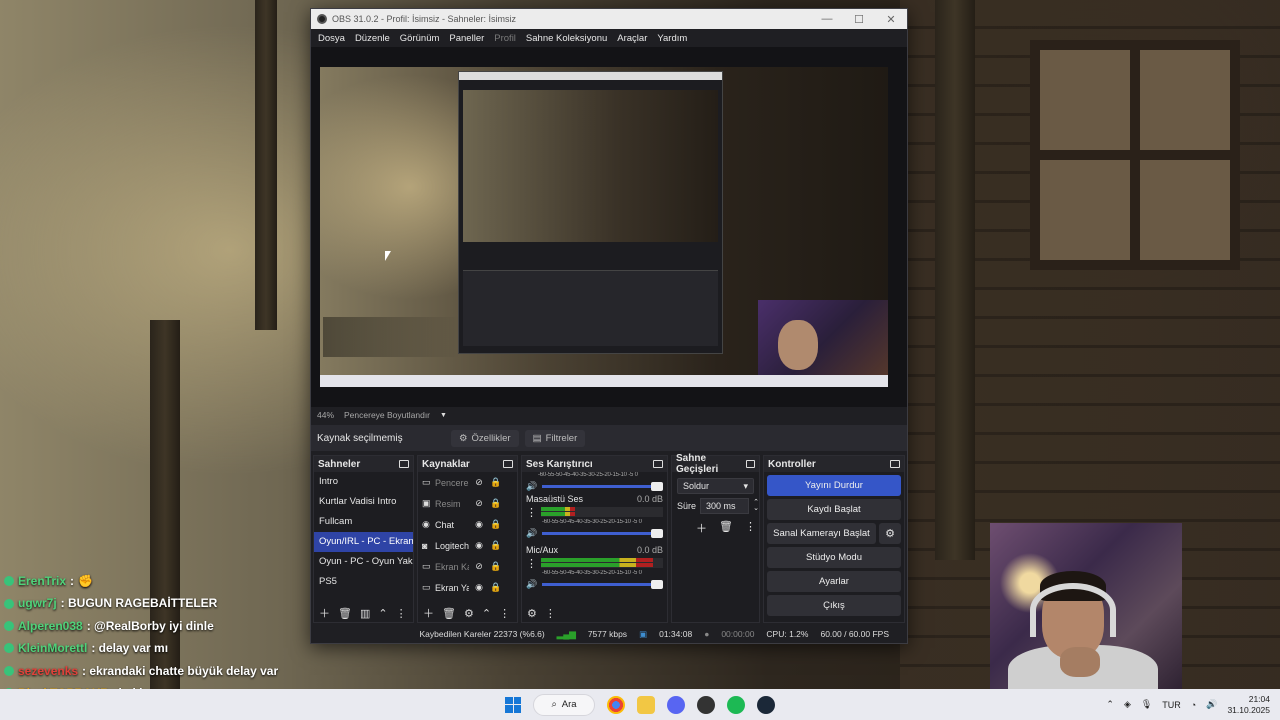 The image size is (1280, 720). I want to click on add-source-icon: ＋, so click(428, 613).